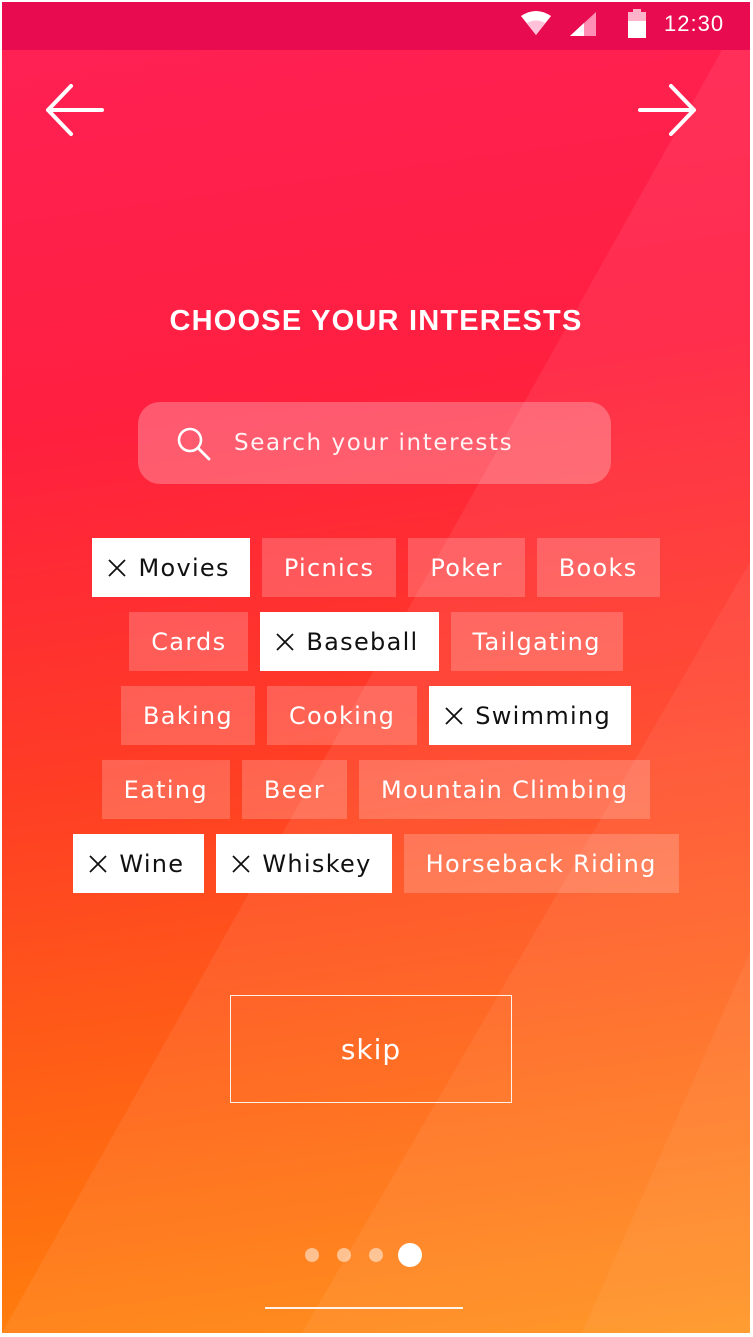  Describe the element at coordinates (371, 1049) in the screenshot. I see `skip-button: skip` at that location.